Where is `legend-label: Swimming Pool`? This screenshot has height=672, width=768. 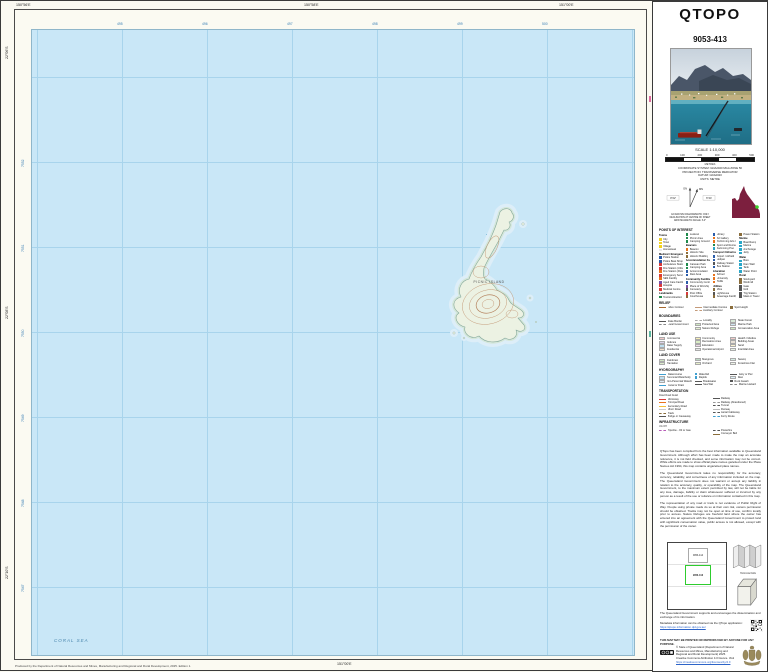
legend-label: Swimming Pool is located at coordinates (725, 248).